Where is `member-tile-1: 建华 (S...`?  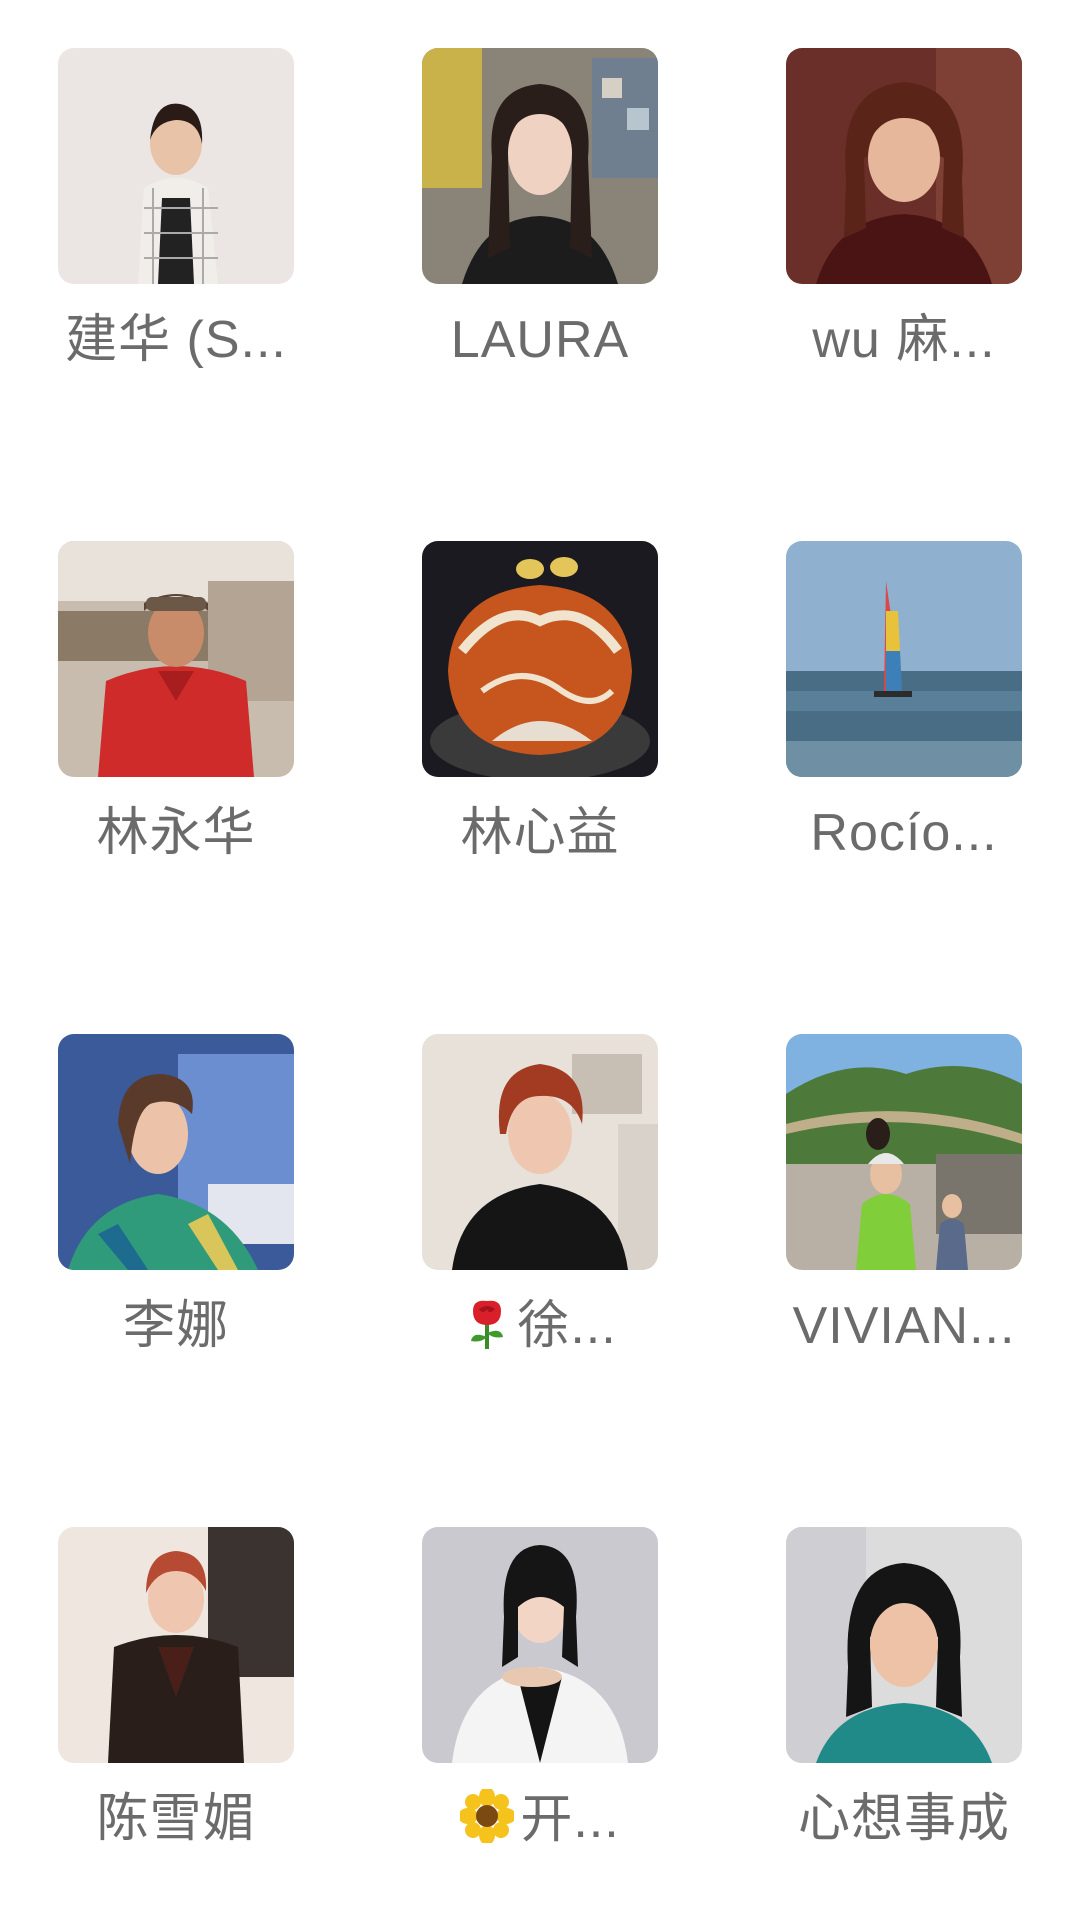
member-tile-1: 建华 (S... is located at coordinates (178, 228).